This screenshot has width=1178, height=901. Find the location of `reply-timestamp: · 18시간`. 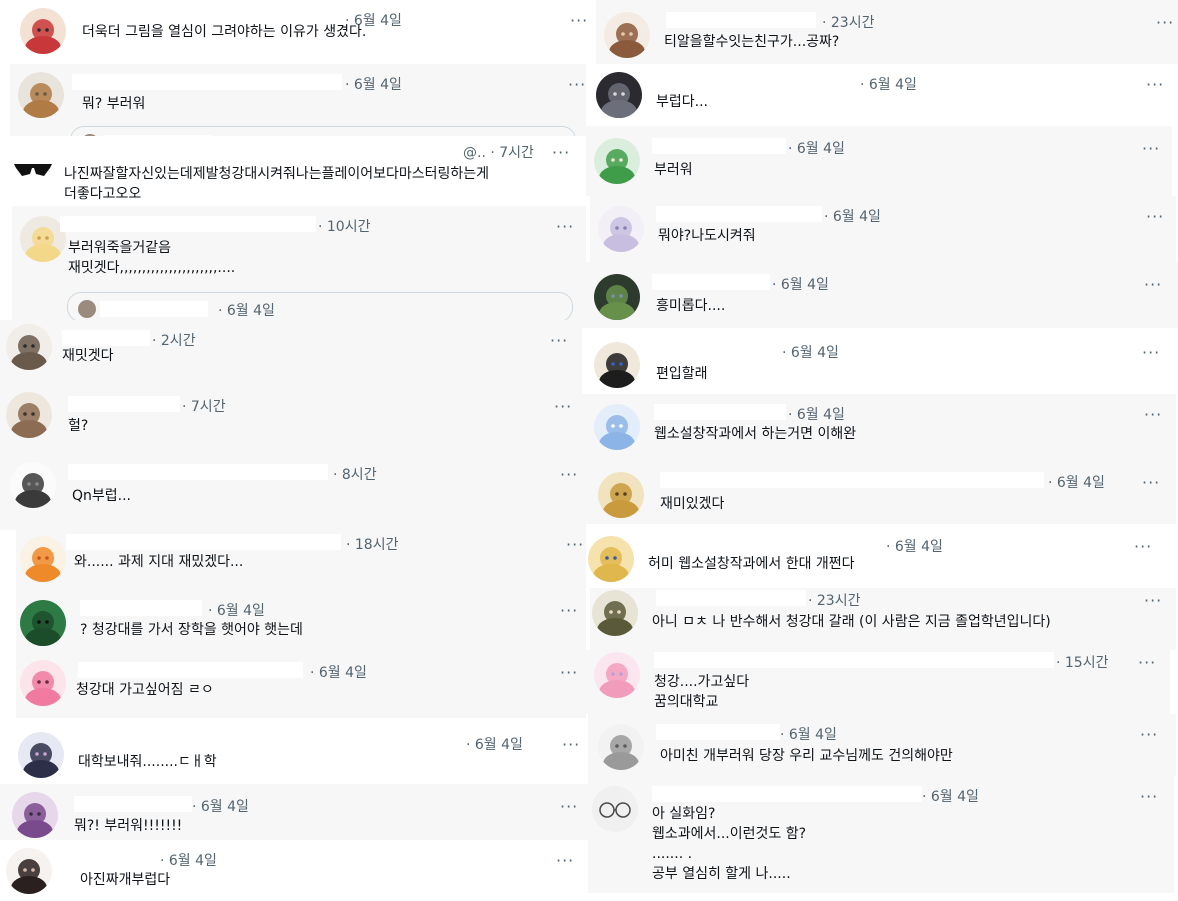

reply-timestamp: · 18시간 is located at coordinates (372, 544).